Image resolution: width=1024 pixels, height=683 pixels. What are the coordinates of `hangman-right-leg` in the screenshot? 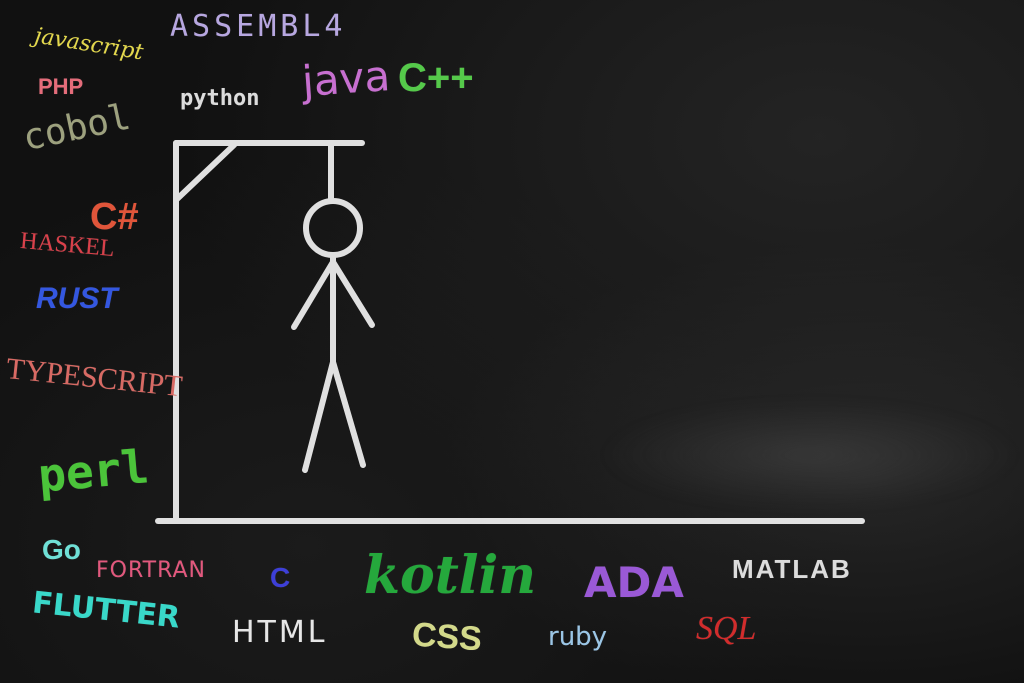 It's located at (348, 413).